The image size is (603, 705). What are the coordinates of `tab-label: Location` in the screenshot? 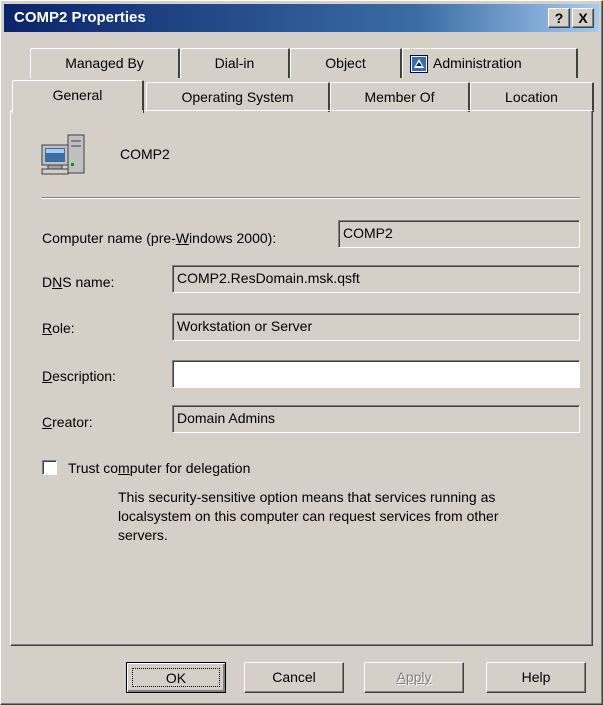 It's located at (531, 97).